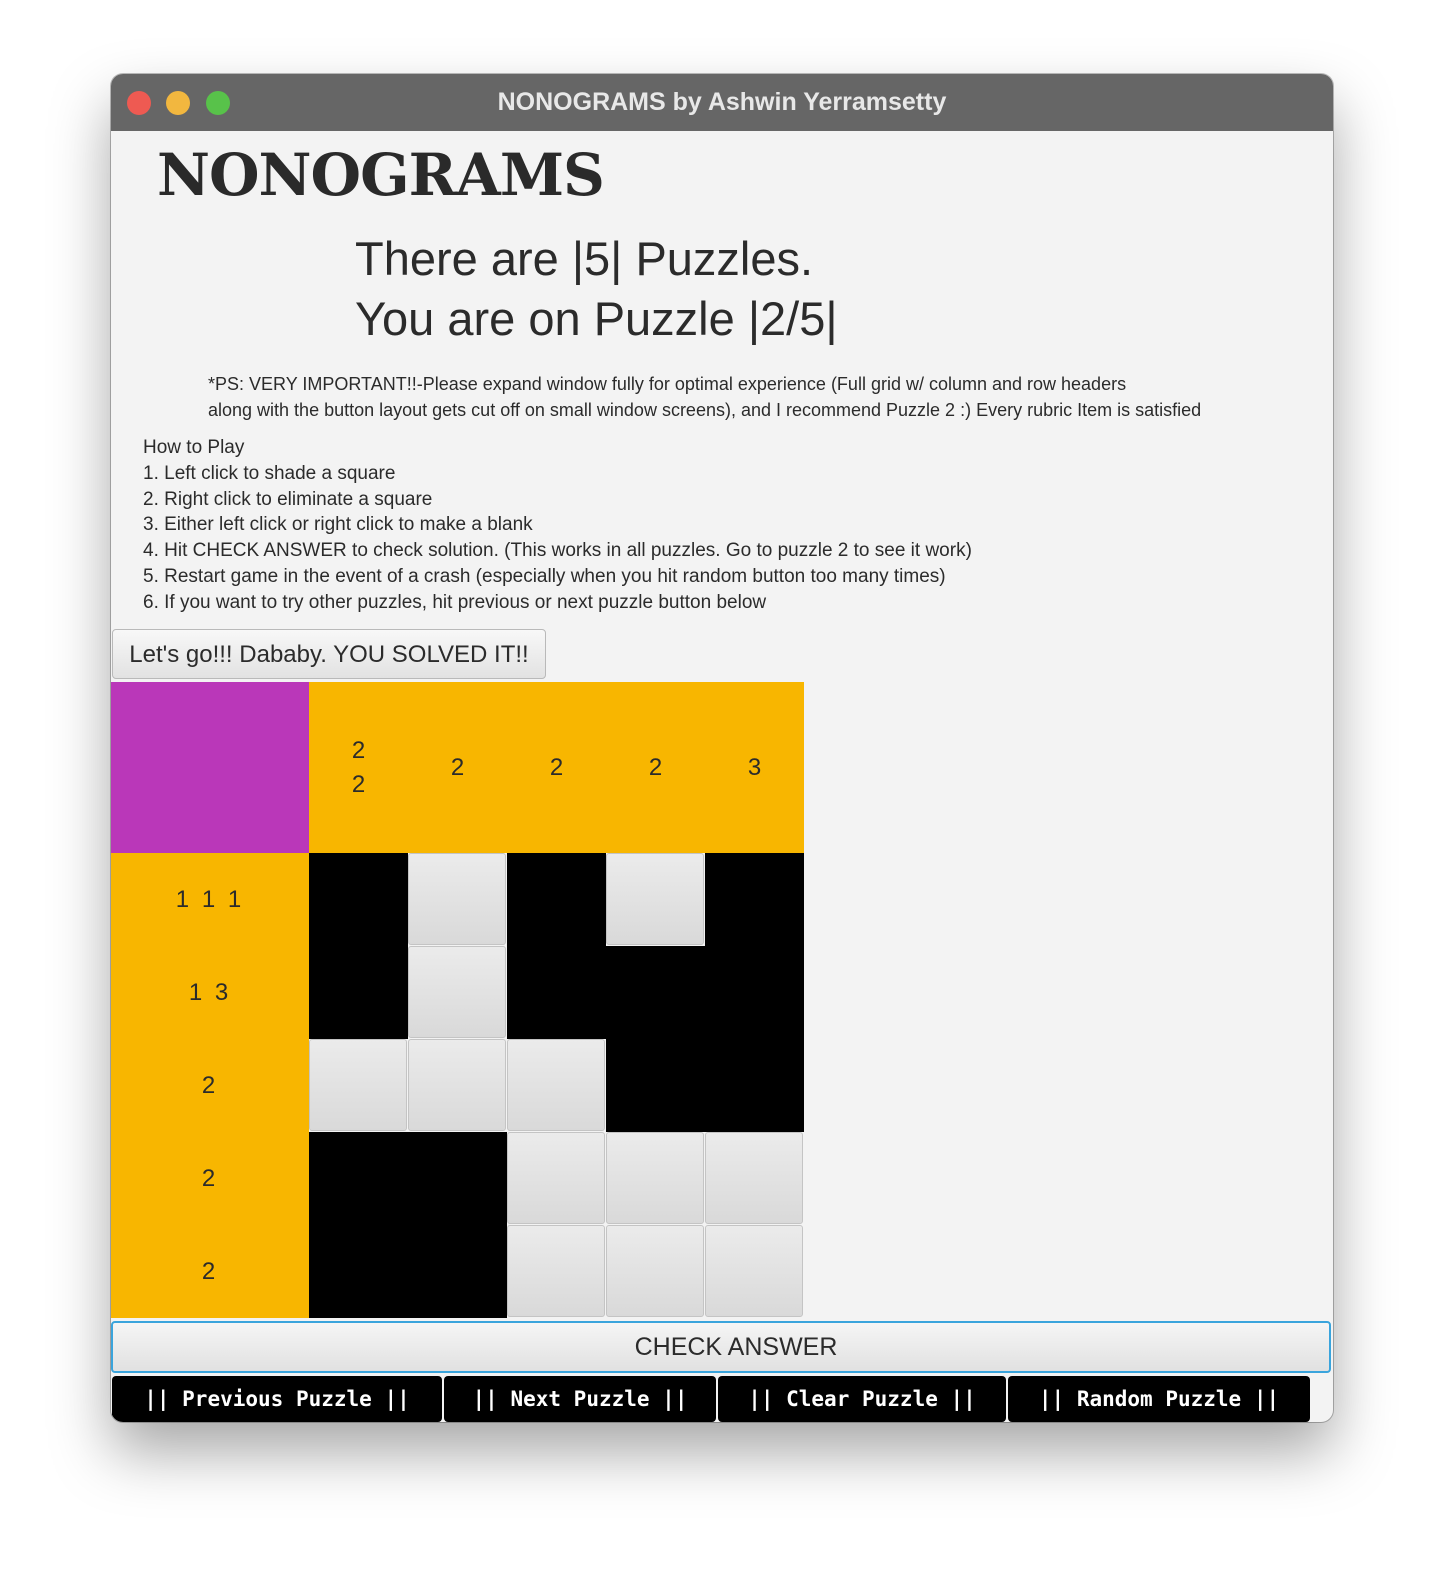 This screenshot has height=1582, width=1456. I want to click on check-answer-button: CHECK ANSWER, so click(721, 1347).